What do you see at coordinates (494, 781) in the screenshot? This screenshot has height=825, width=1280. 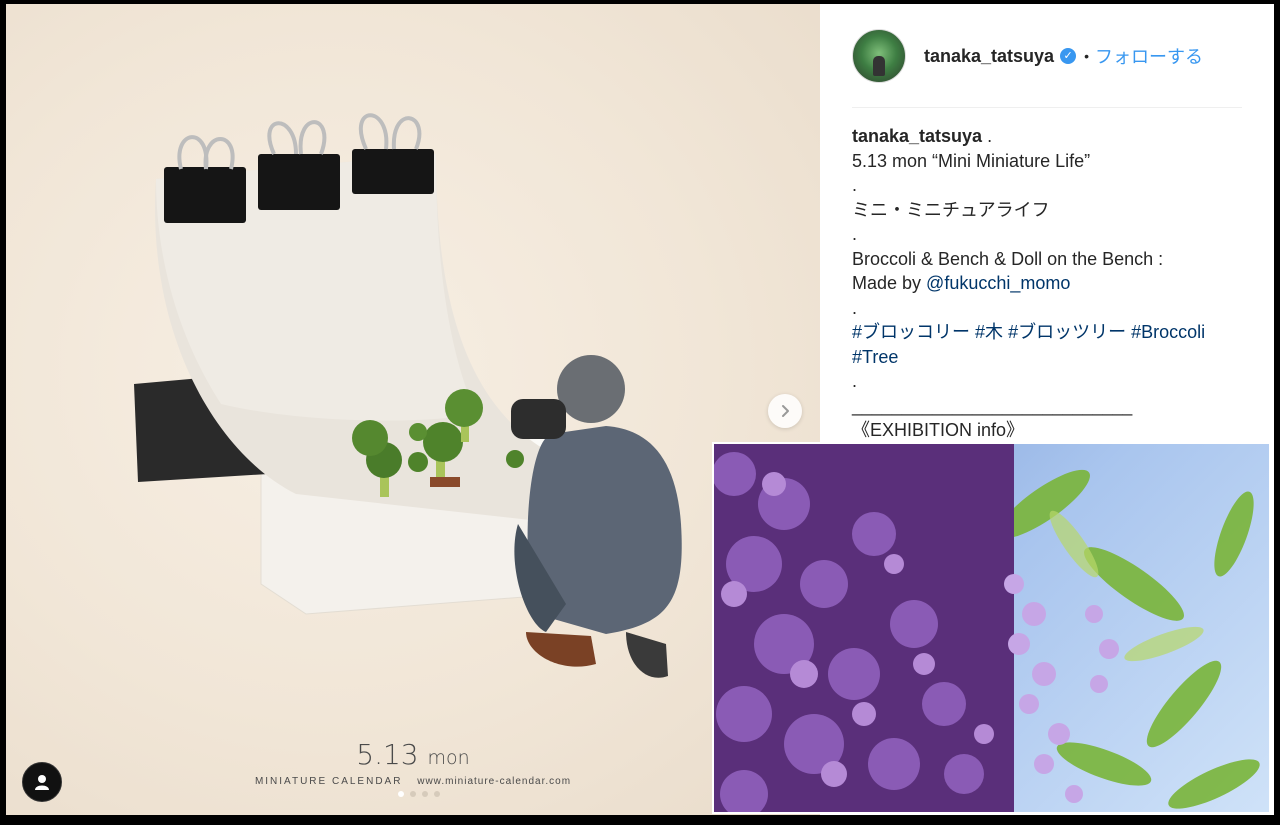 I see `calendar-brand-url: www.miniature-calendar.com` at bounding box center [494, 781].